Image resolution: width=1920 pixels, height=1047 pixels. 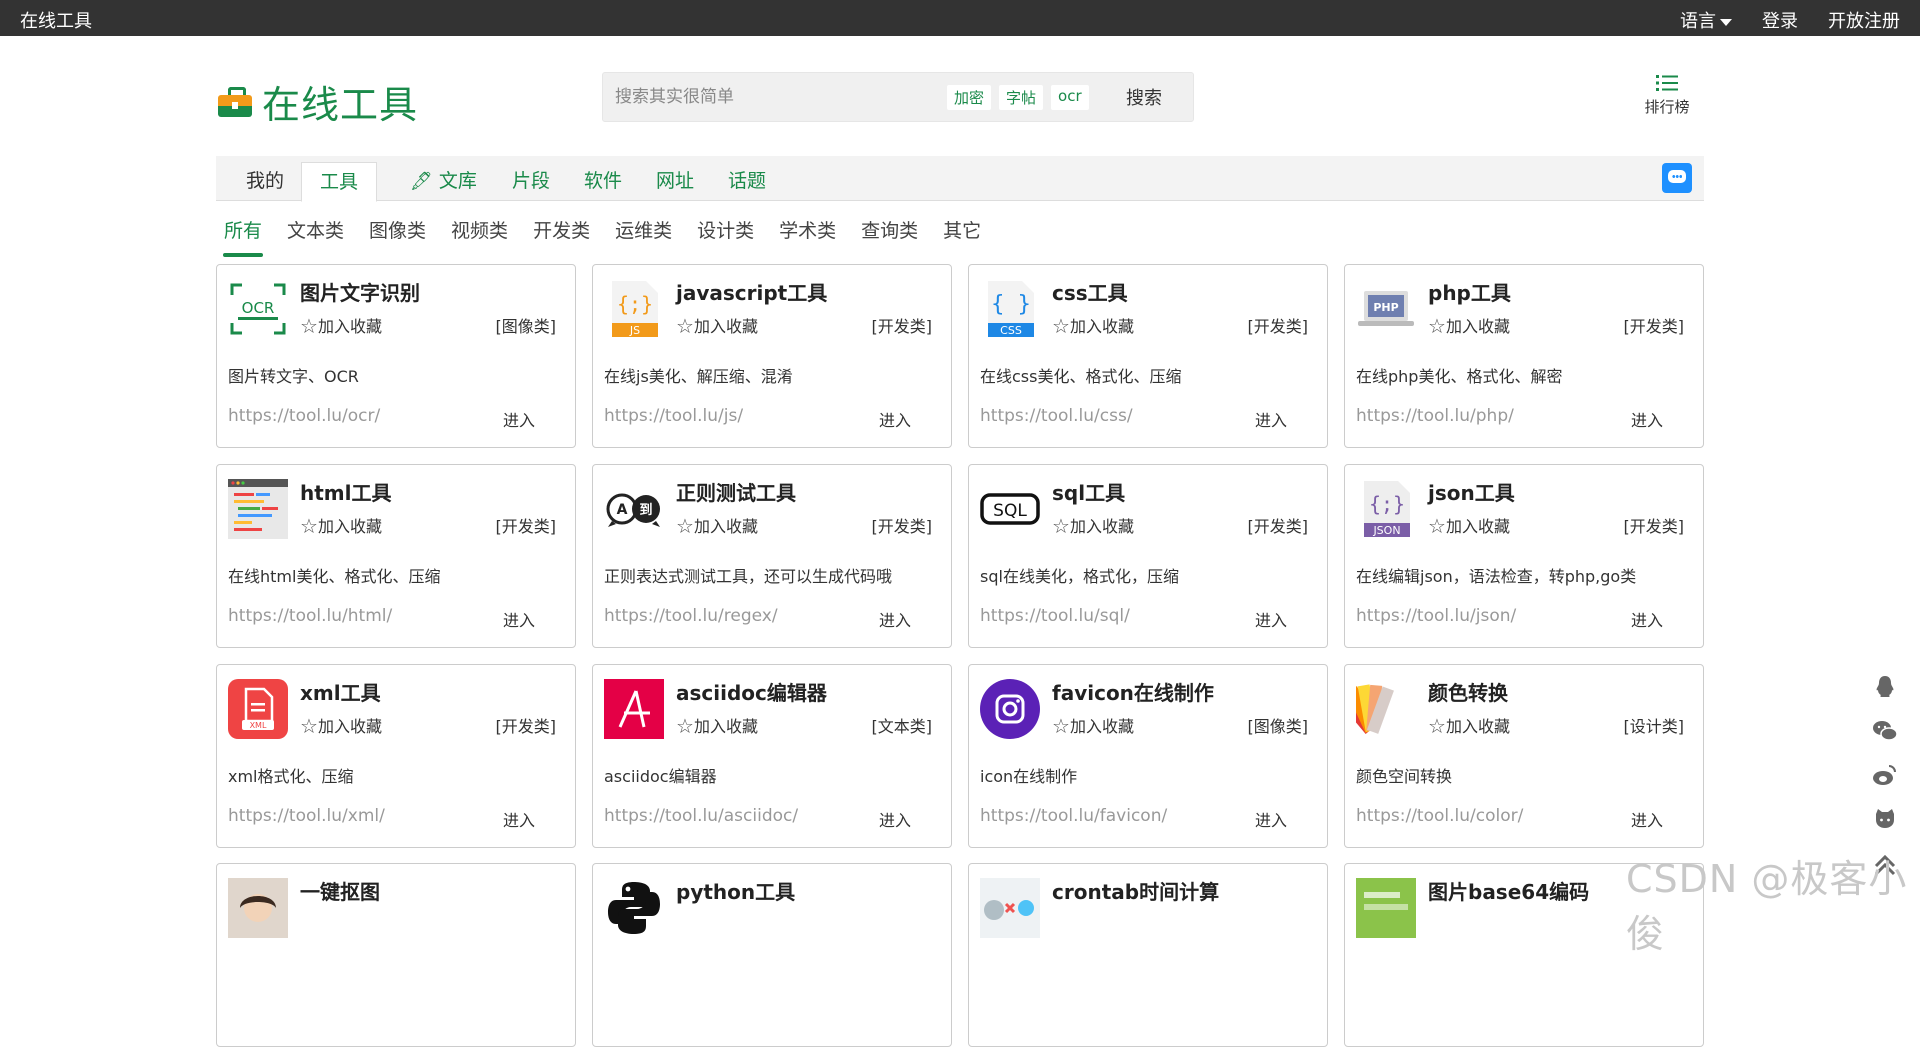 I want to click on top-brand-link: 在线工具, so click(x=56, y=20).